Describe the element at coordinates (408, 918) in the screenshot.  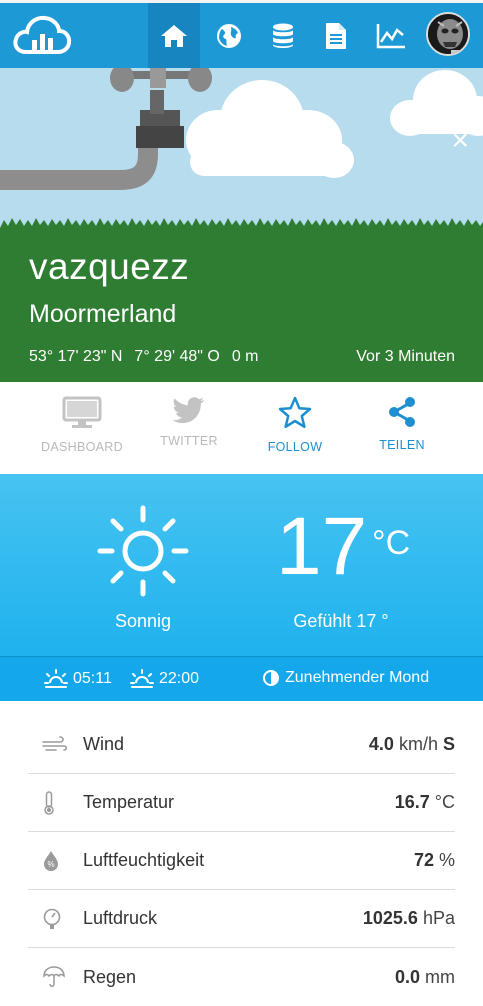
I see `measurement-value: 1025.6 hPa` at that location.